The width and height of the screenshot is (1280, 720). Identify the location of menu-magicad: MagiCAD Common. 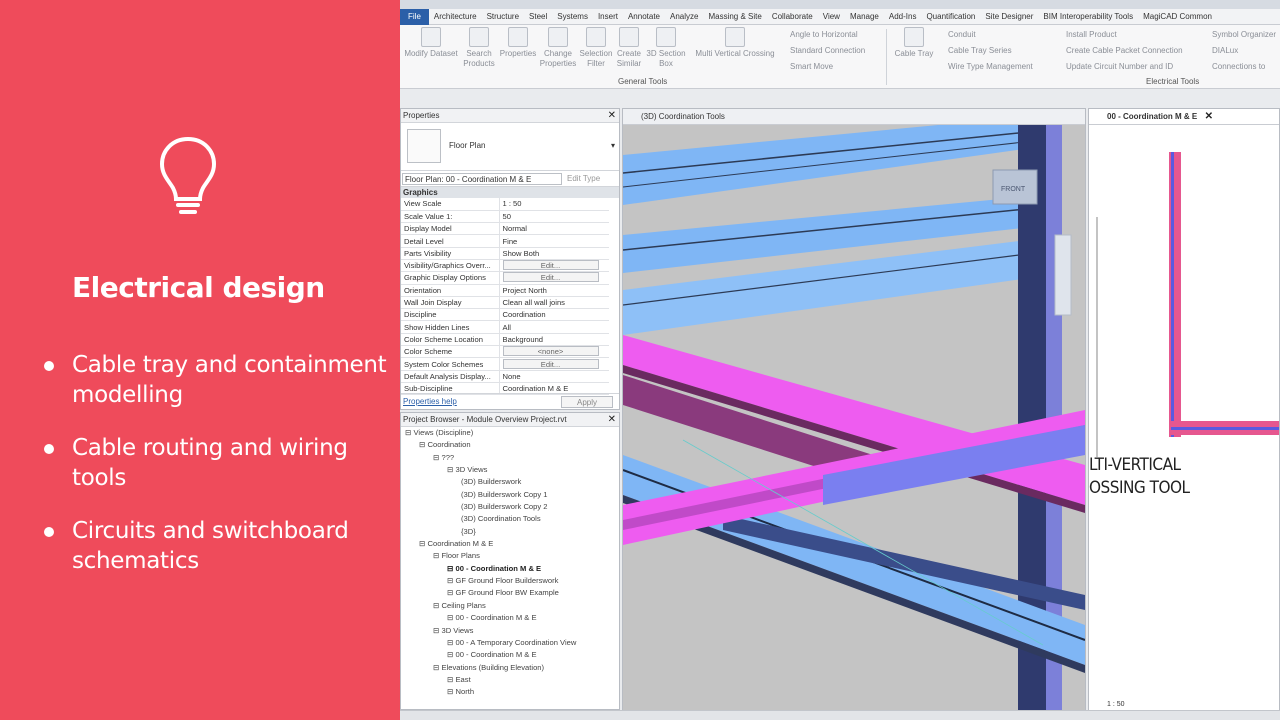
(1177, 16).